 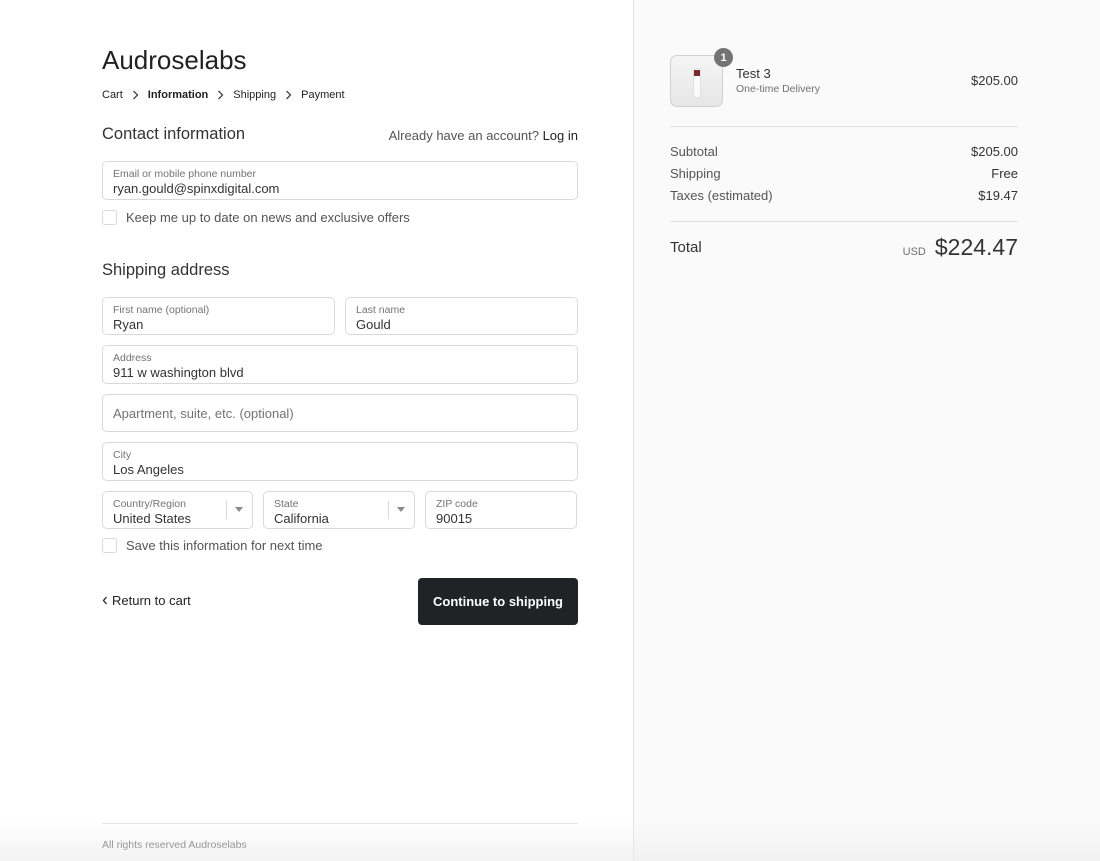 I want to click on breadcrumb-information: Information, so click(x=178, y=95).